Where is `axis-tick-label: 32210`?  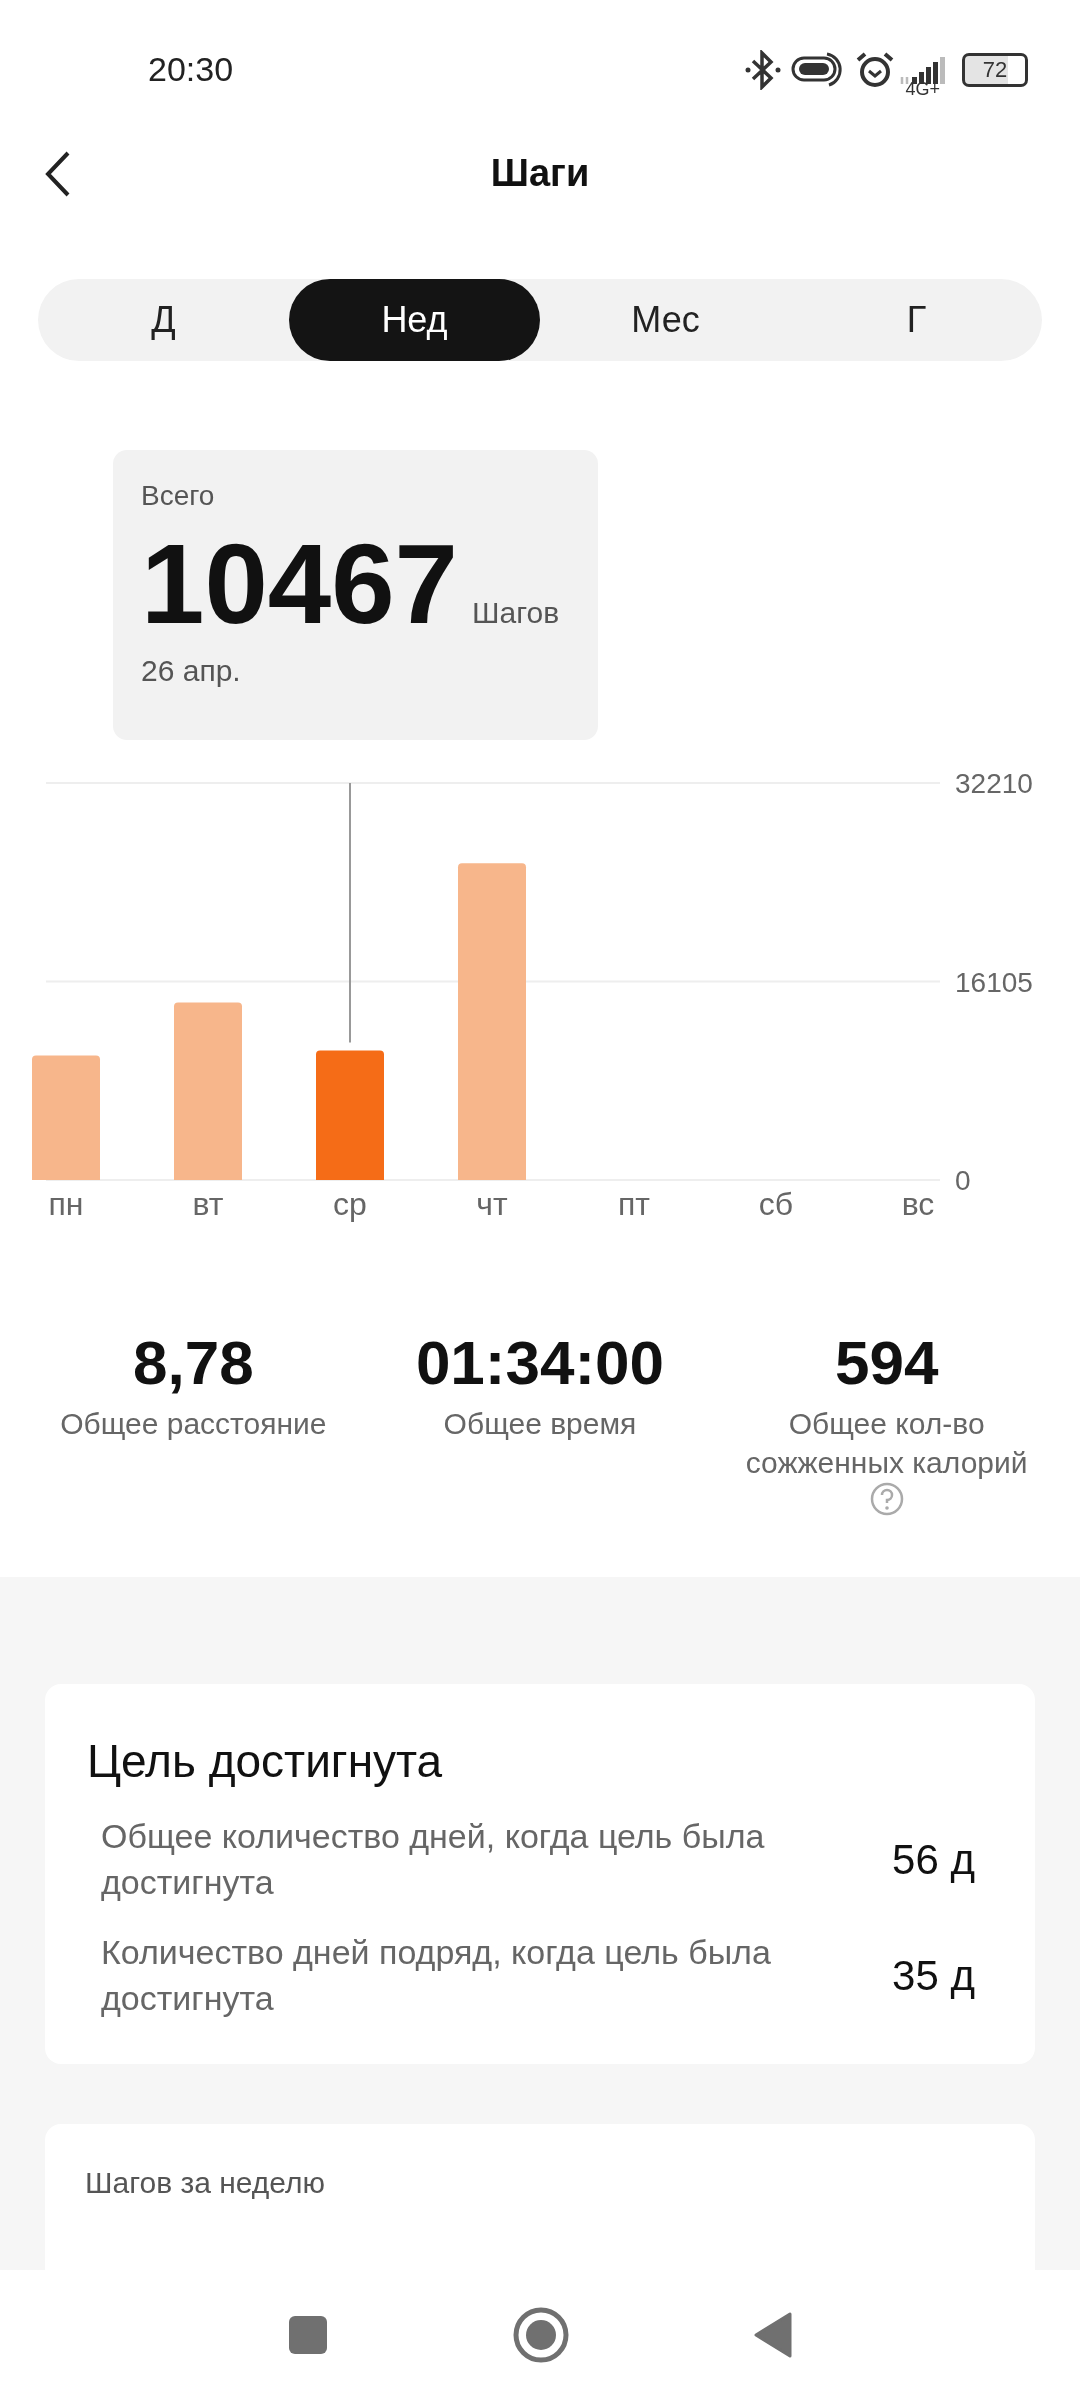 axis-tick-label: 32210 is located at coordinates (994, 783).